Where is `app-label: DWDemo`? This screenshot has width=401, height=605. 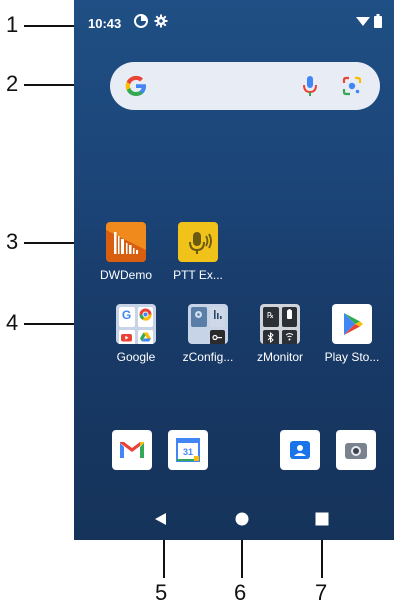 app-label: DWDemo is located at coordinates (125, 275).